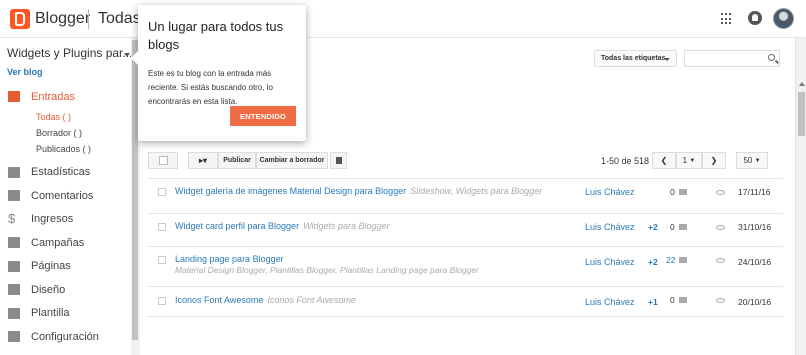 This screenshot has width=806, height=355. Describe the element at coordinates (66, 133) in the screenshot. I see `sidebar-subitem-drafts: Borrador ( )` at that location.